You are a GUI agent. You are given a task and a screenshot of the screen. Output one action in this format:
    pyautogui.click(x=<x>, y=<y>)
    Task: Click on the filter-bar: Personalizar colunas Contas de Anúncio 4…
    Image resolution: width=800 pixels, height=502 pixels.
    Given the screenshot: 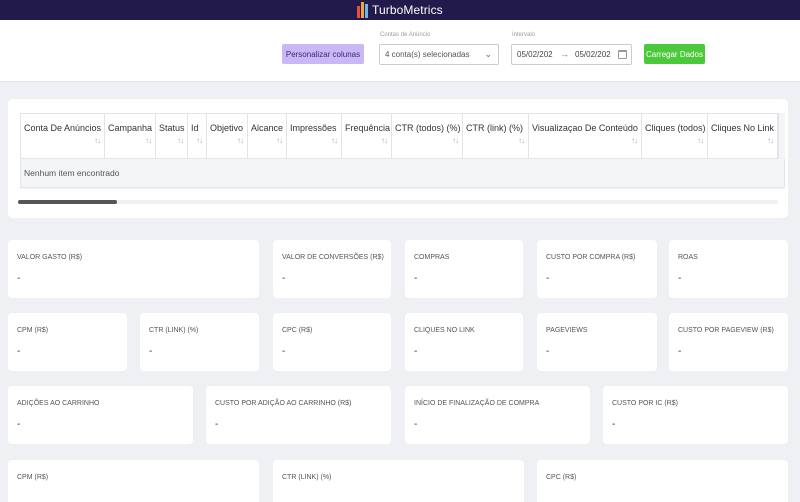 What is the action you would take?
    pyautogui.click(x=400, y=51)
    